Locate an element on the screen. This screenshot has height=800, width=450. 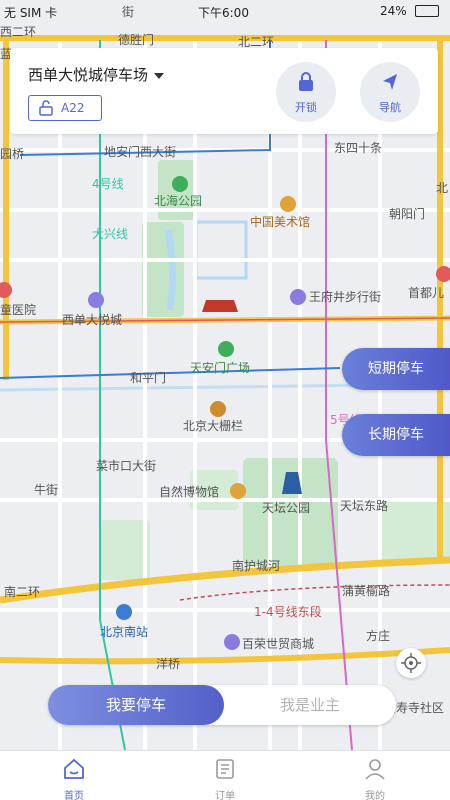
map-label: 蒲黄榆路 is located at coordinates (366, 590).